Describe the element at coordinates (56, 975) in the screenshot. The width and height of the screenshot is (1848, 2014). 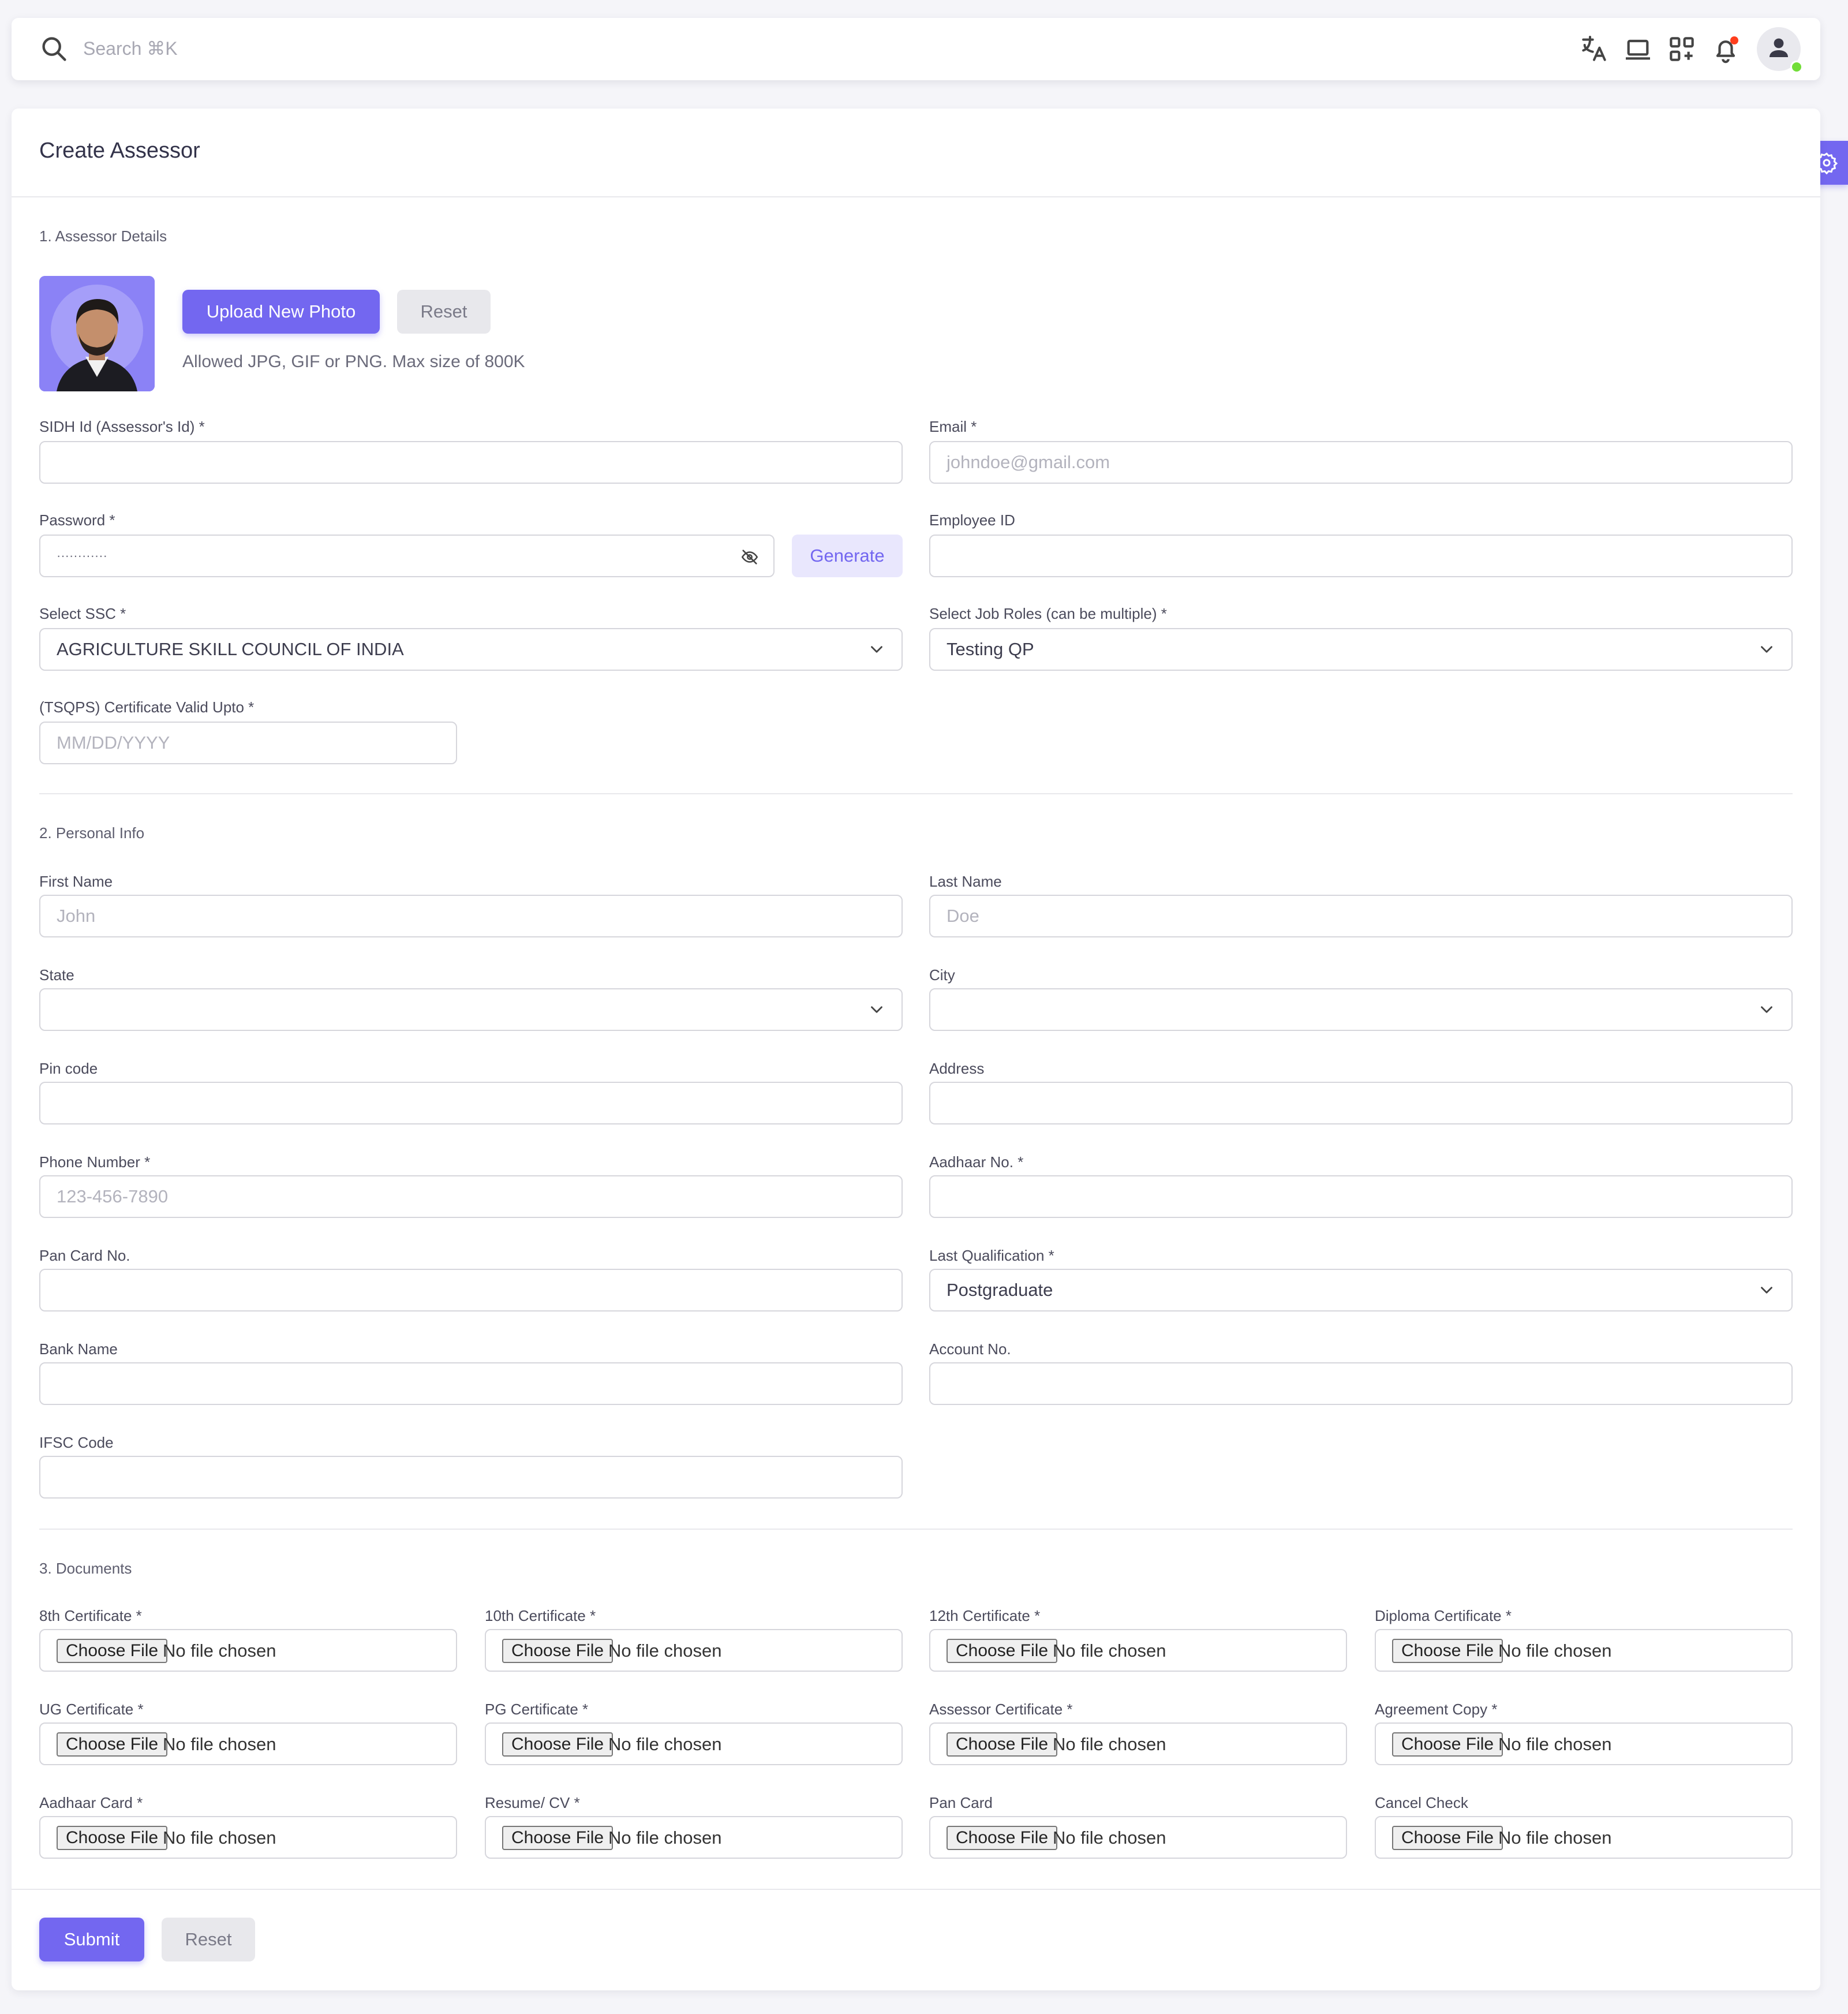
I see `state-label: State` at that location.